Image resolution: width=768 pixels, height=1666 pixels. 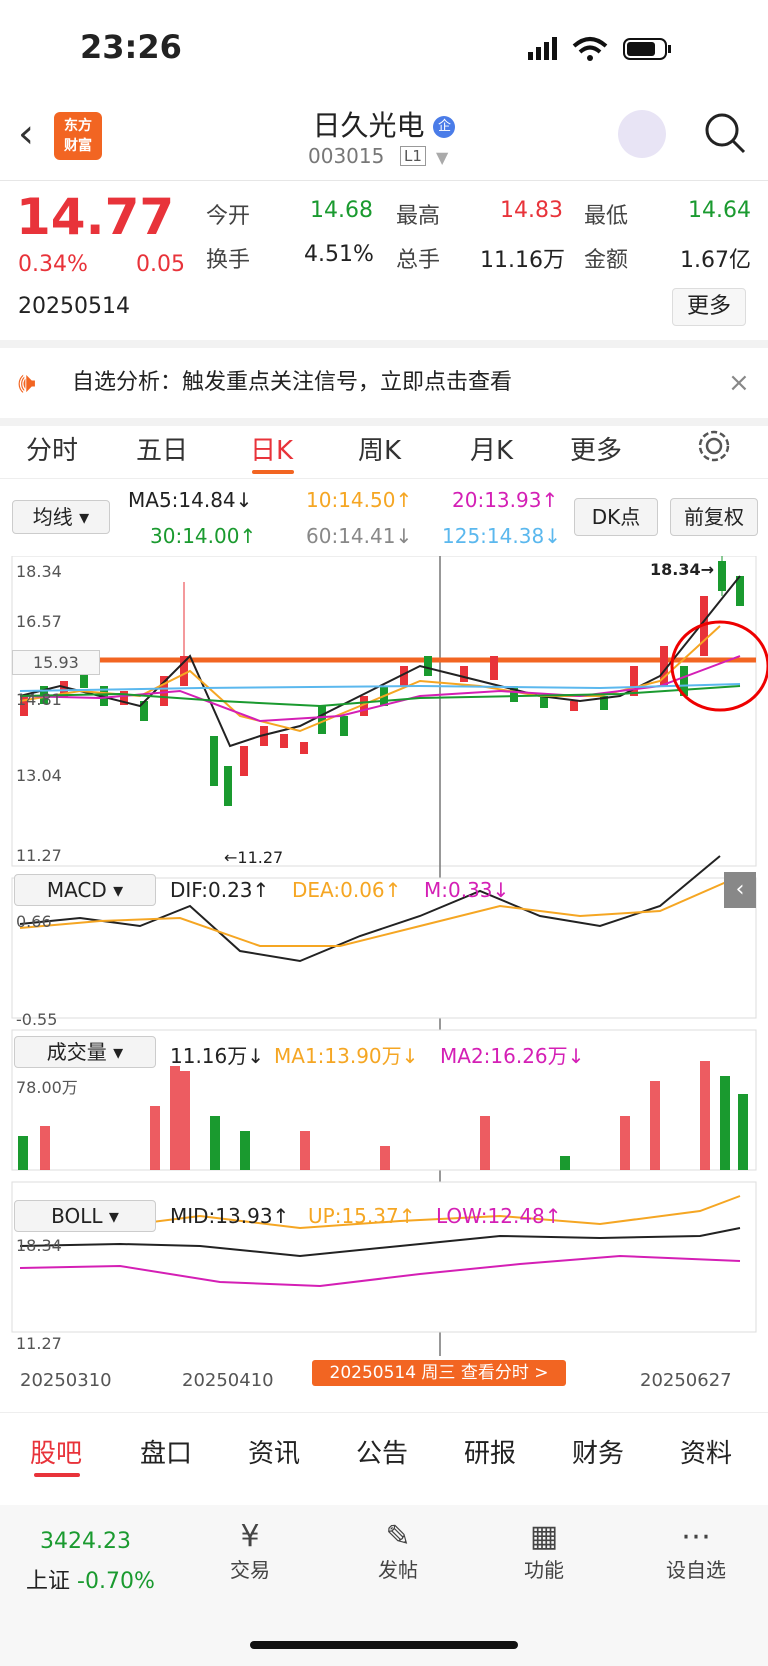 What do you see at coordinates (228, 216) in the screenshot?
I see `open-label: 今开` at bounding box center [228, 216].